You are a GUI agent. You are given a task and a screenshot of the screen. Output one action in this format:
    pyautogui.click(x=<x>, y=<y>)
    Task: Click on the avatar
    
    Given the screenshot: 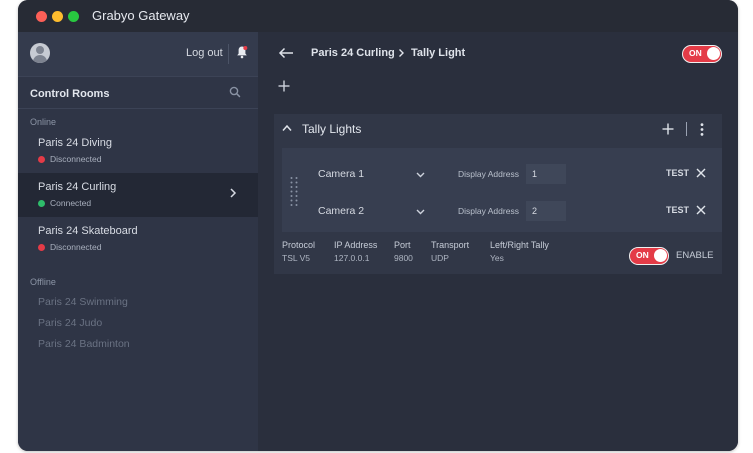 What is the action you would take?
    pyautogui.click(x=40, y=53)
    